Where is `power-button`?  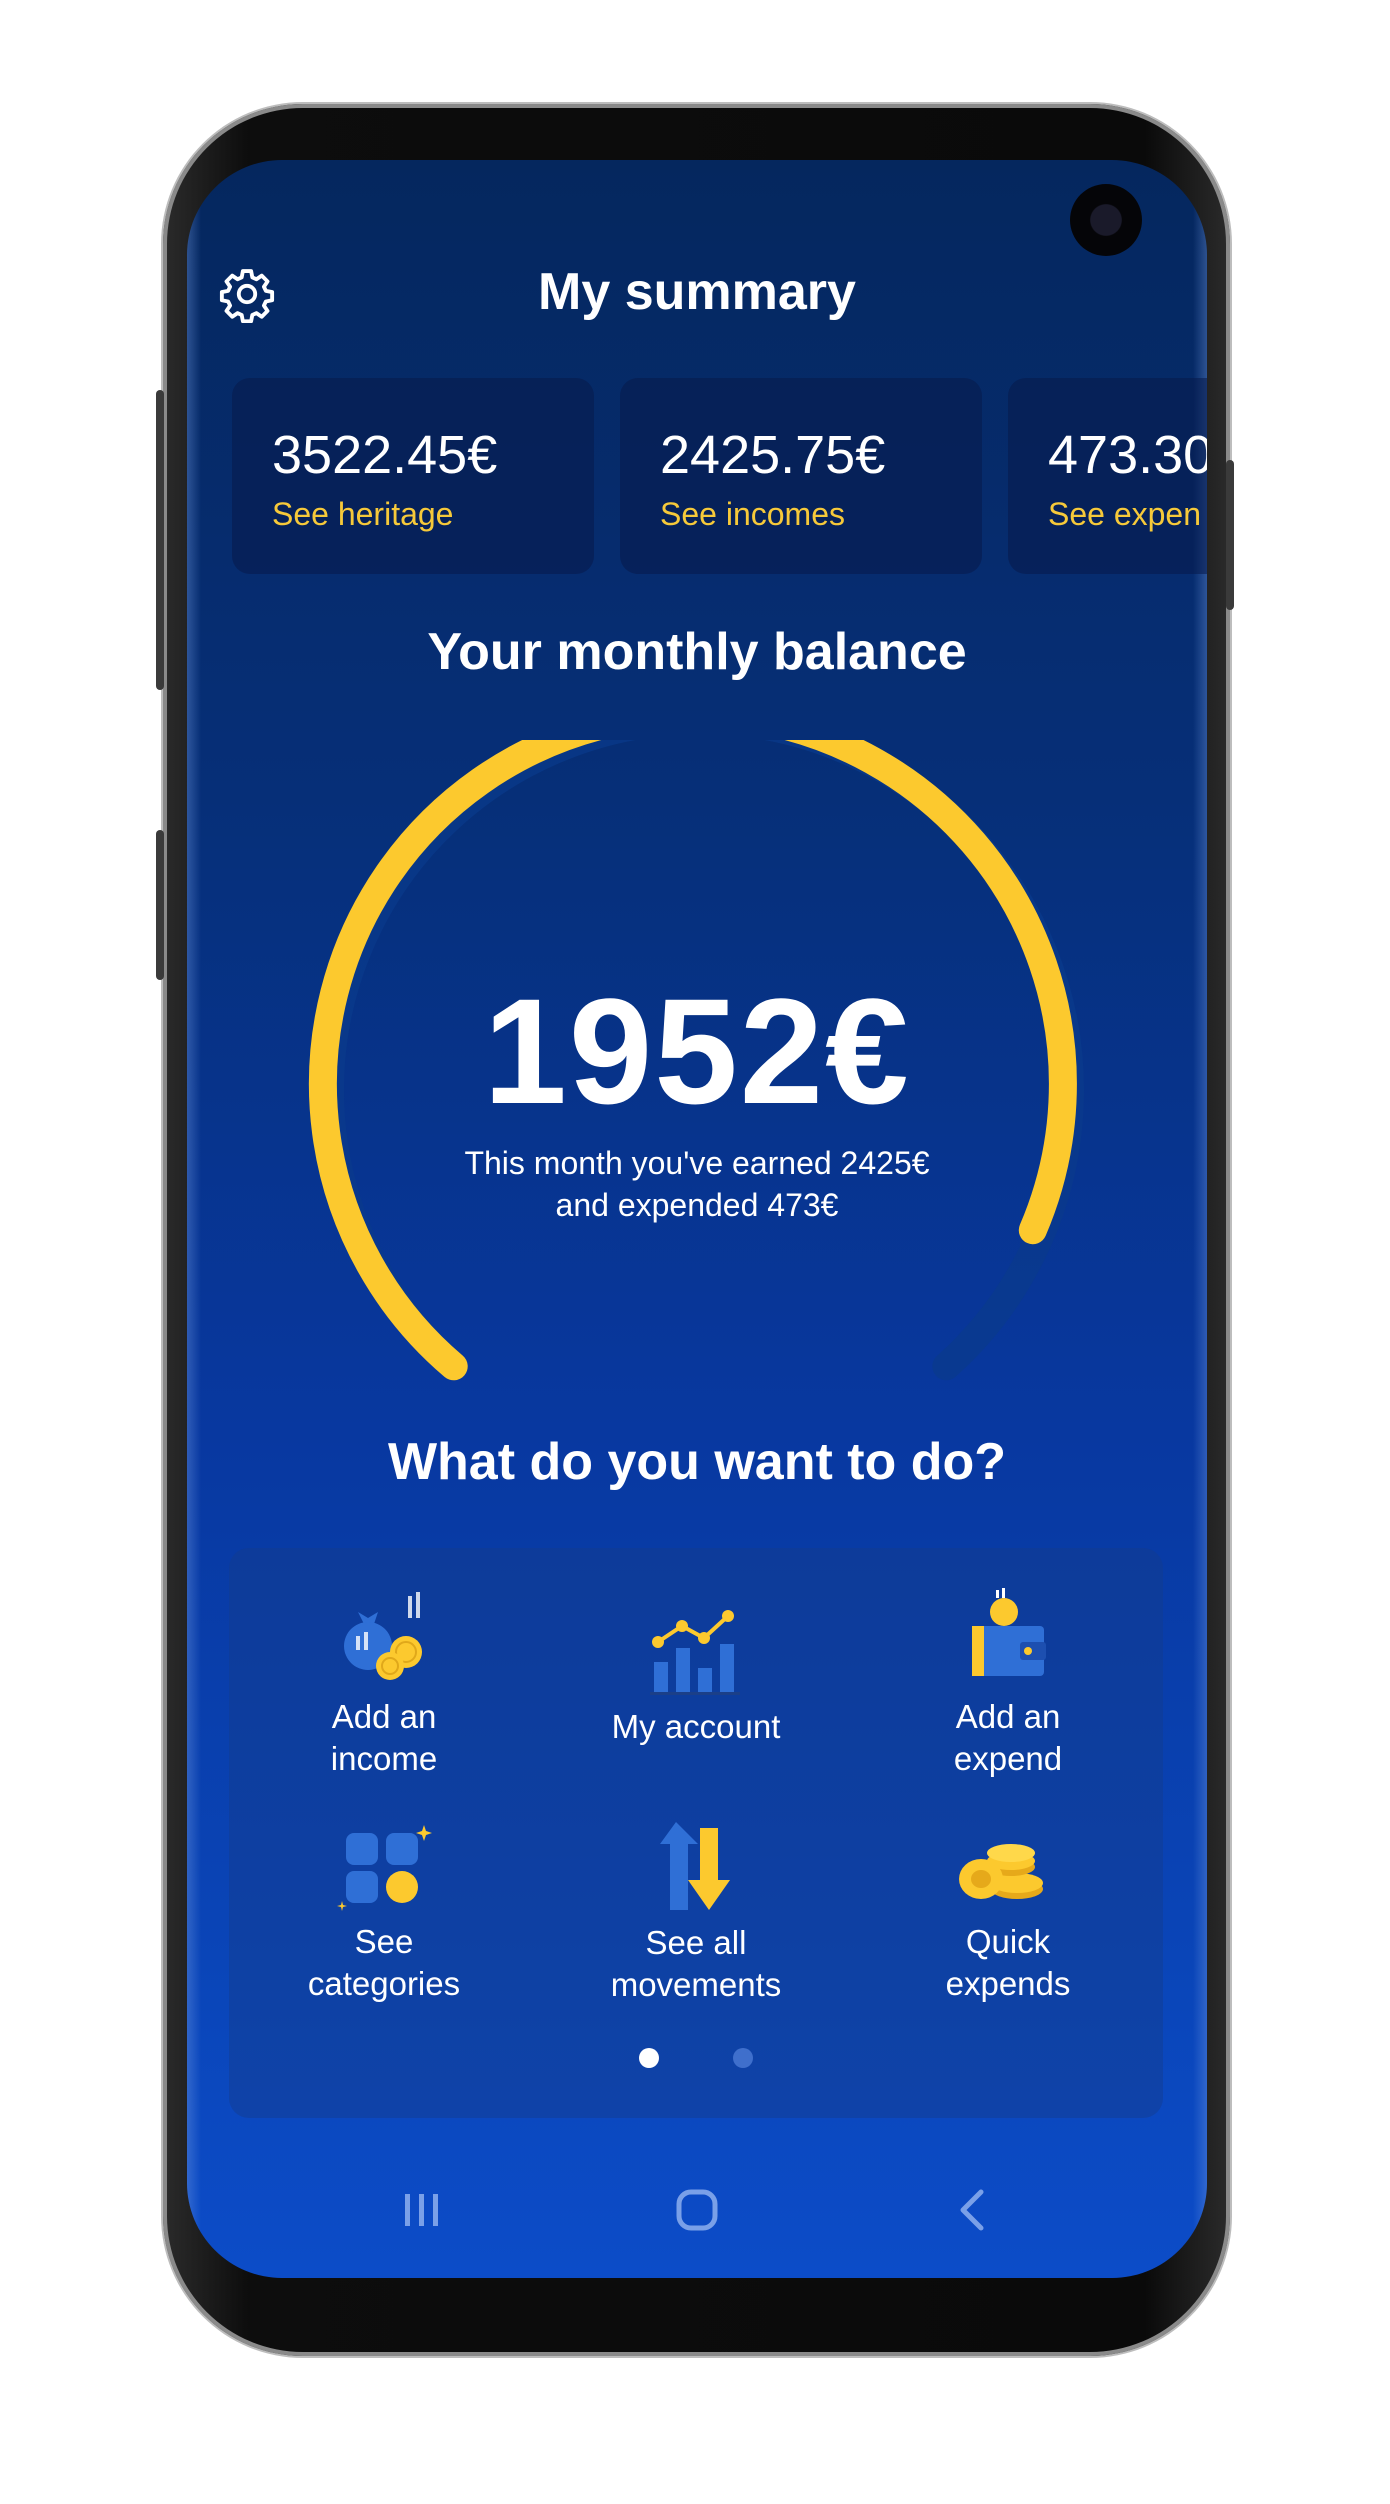 power-button is located at coordinates (1230, 535).